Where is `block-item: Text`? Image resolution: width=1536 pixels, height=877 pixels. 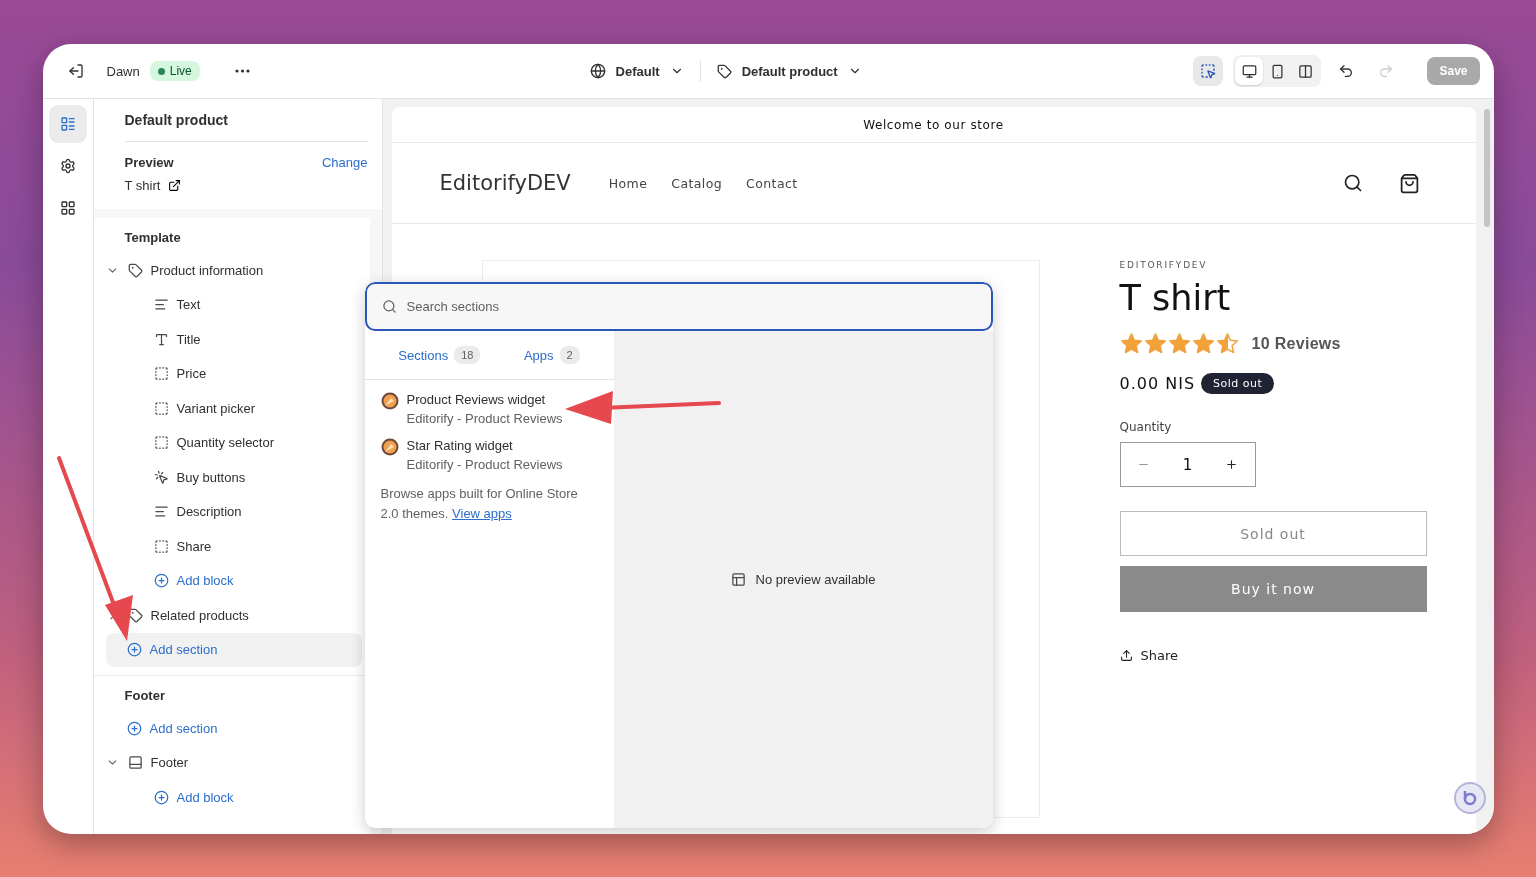
block-item: Text is located at coordinates (233, 304).